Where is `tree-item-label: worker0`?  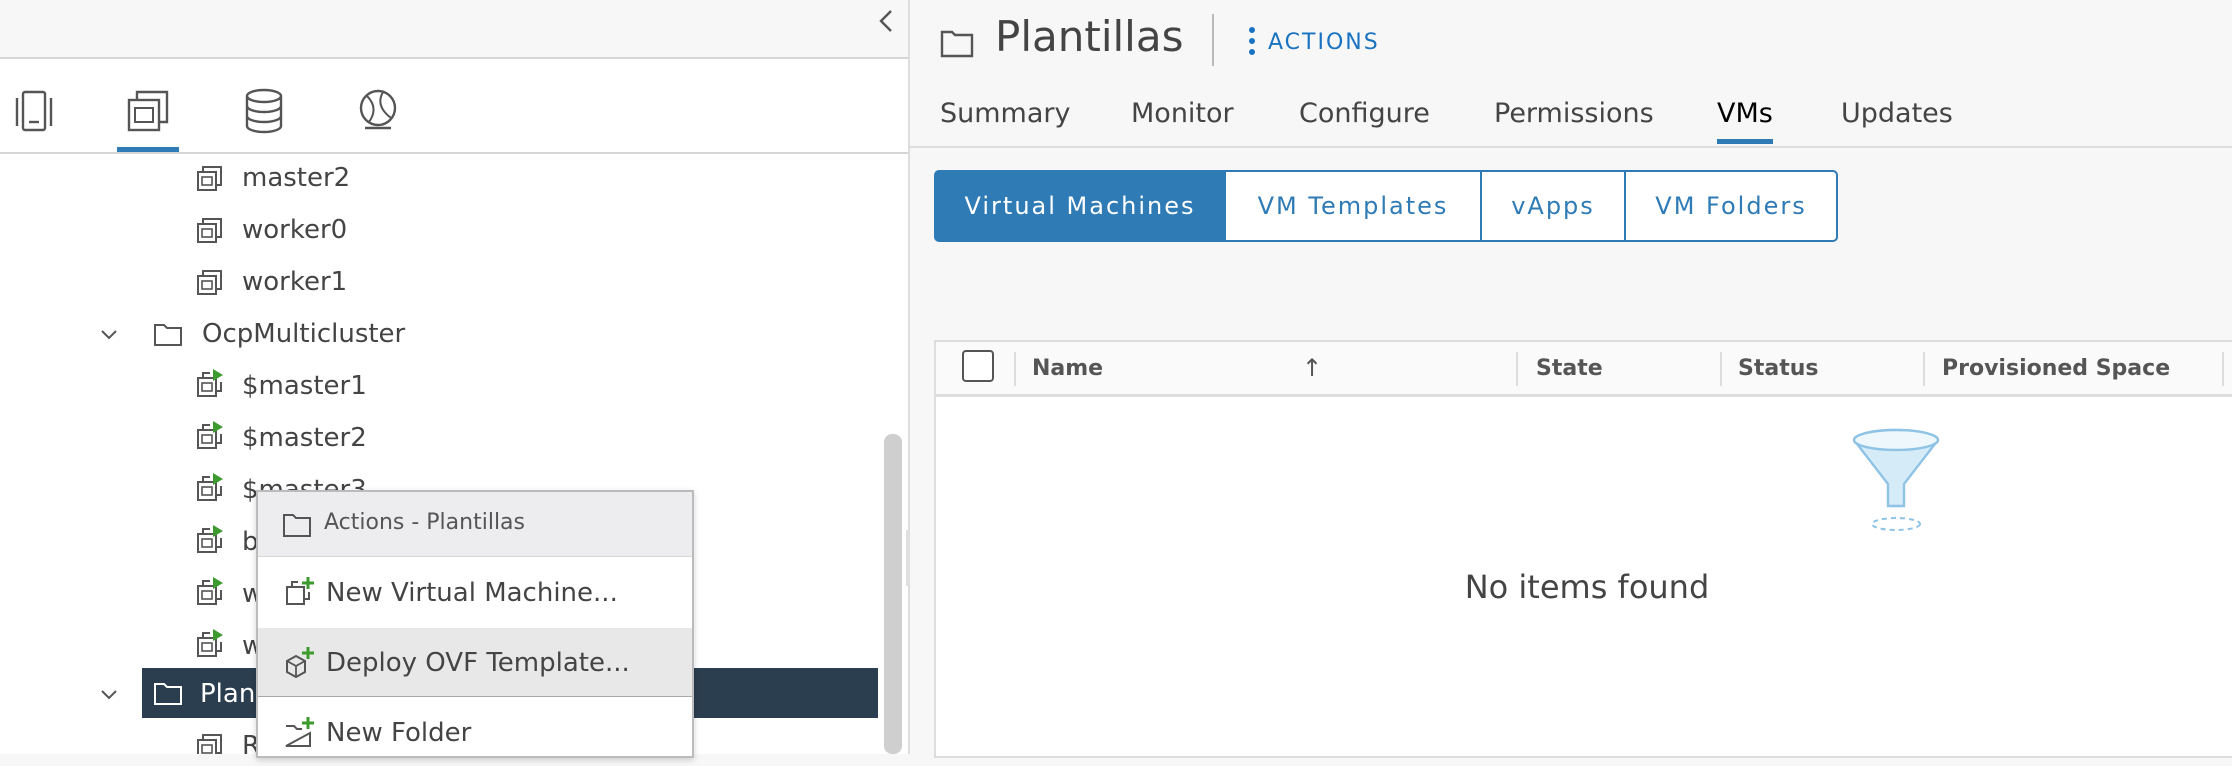
tree-item-label: worker0 is located at coordinates (295, 230).